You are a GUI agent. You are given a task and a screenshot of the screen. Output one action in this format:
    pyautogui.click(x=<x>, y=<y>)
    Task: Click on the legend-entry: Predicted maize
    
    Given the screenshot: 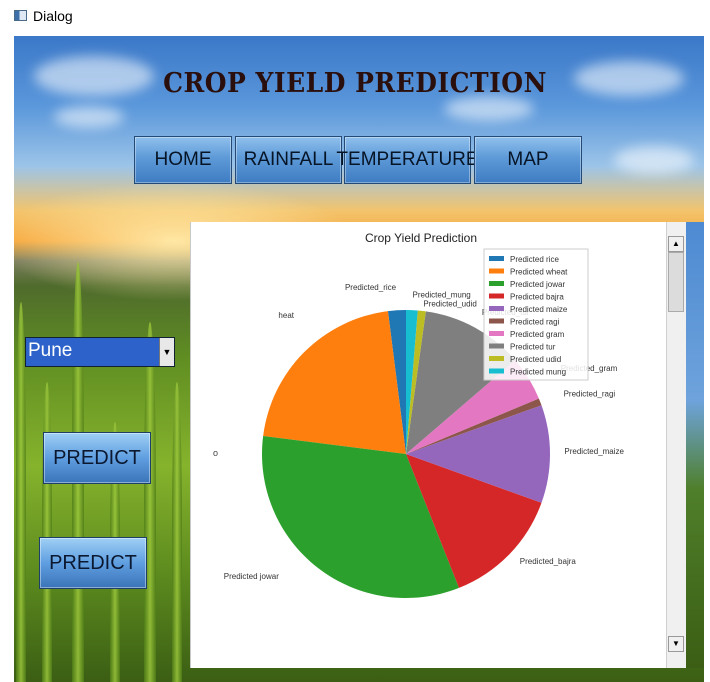 What is the action you would take?
    pyautogui.click(x=539, y=309)
    